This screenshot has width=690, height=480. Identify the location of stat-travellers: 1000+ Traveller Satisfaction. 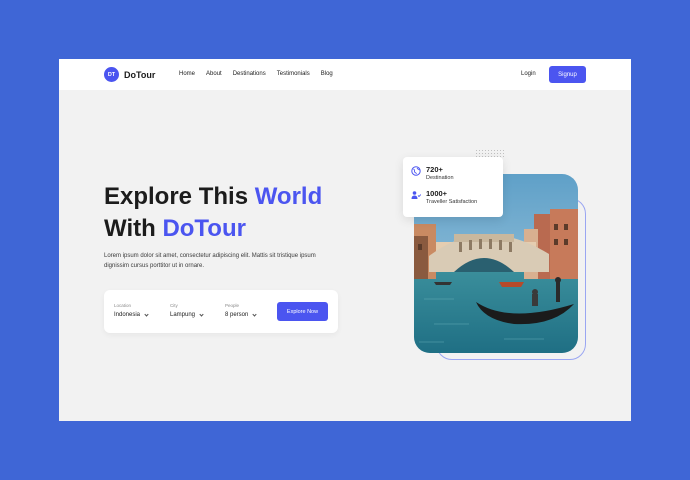
(444, 197).